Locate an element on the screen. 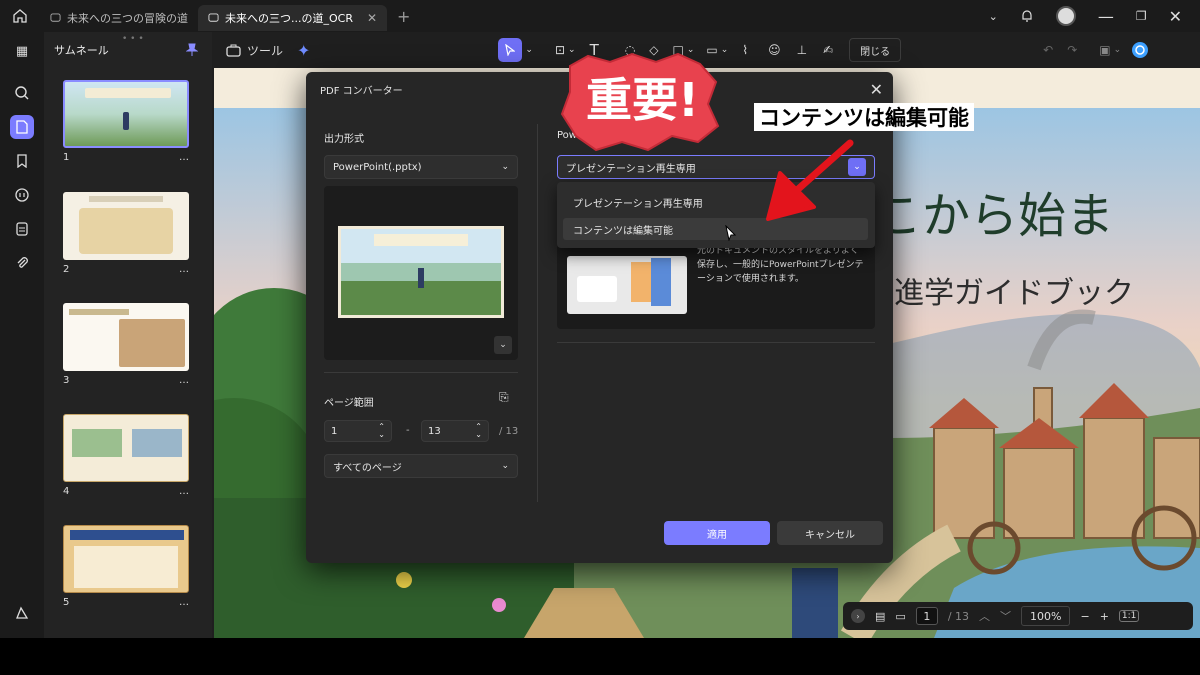 The image size is (1200, 675). dialog-title: PDF コンバーター is located at coordinates (361, 91).